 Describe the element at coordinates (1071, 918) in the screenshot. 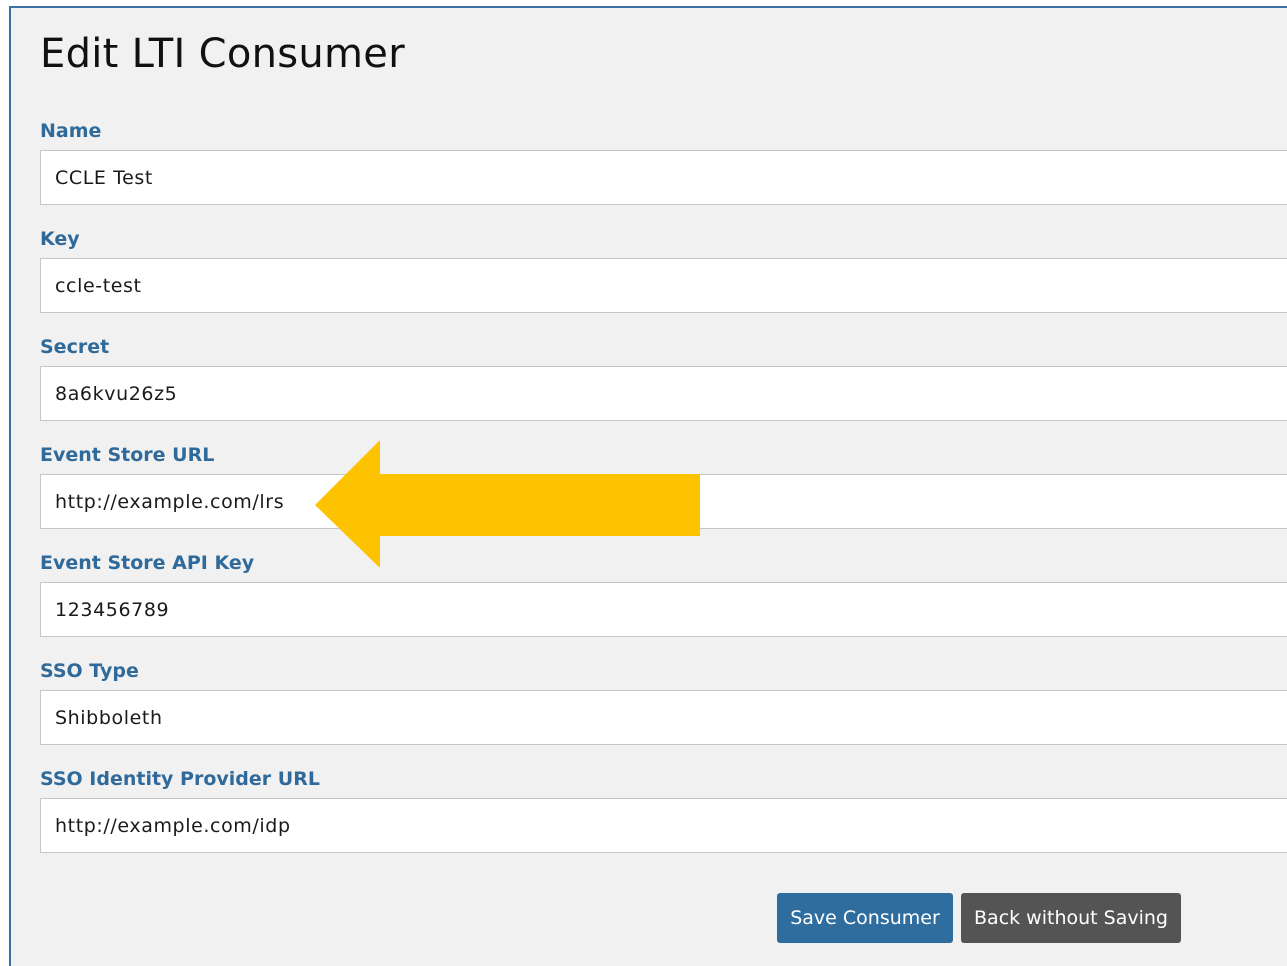

I see `back-without-saving-button: Back without Saving` at that location.